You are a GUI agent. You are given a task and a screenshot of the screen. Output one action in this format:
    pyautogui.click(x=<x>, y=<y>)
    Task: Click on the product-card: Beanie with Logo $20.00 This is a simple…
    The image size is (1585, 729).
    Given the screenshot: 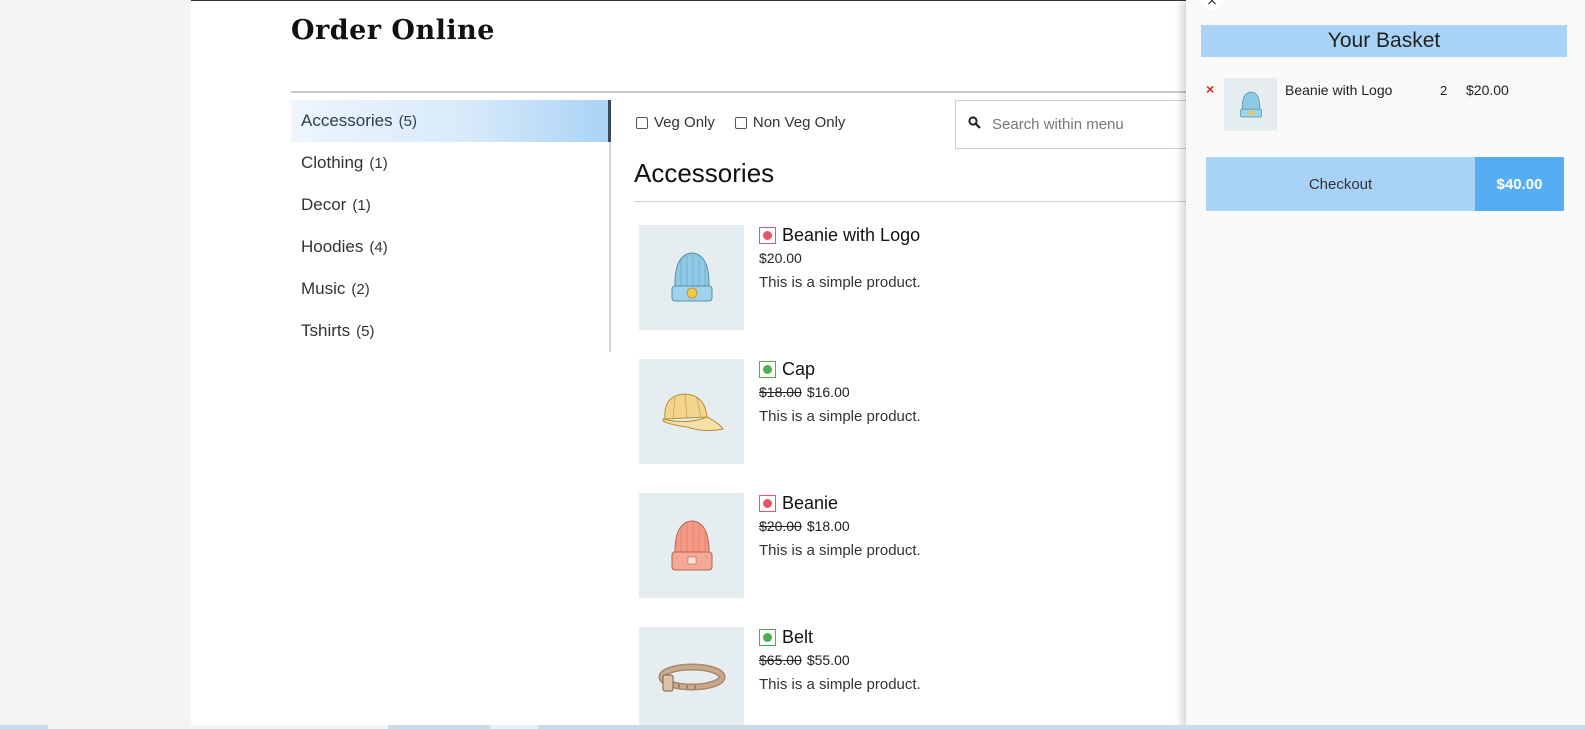 What is the action you would take?
    pyautogui.click(x=919, y=277)
    